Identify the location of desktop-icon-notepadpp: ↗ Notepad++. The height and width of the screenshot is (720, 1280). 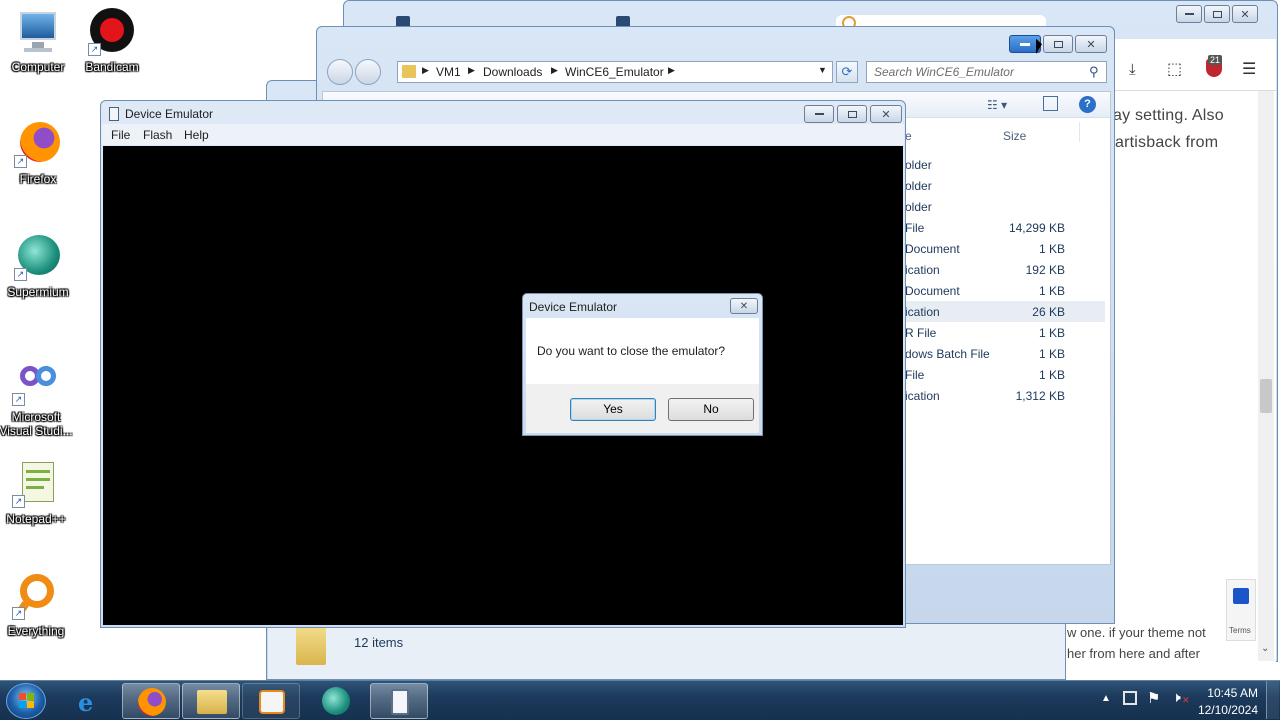
(37, 493).